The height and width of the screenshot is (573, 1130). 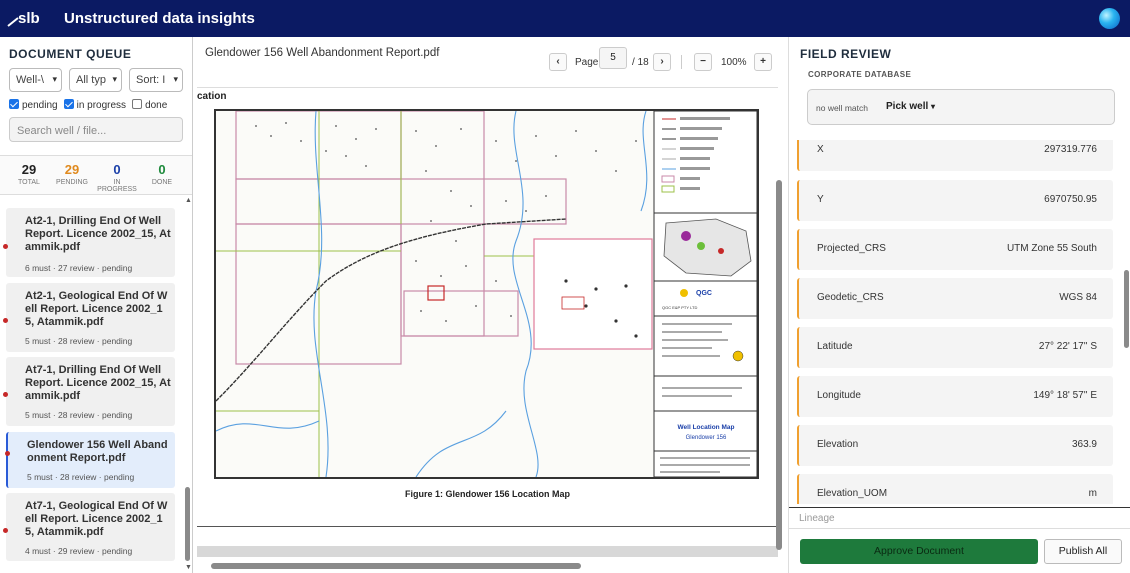 I want to click on app-header: slb Unstructured data insights, so click(x=565, y=18).